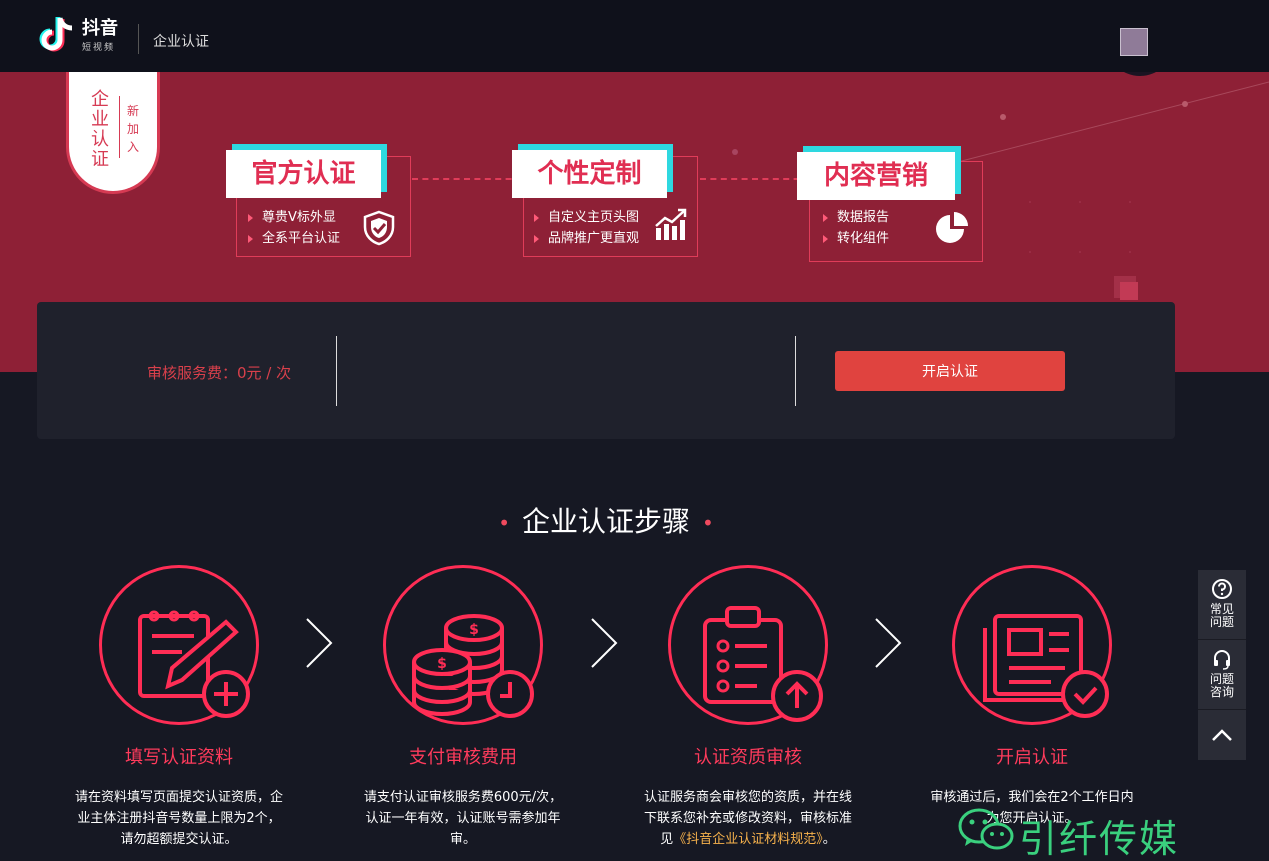 This screenshot has height=861, width=1269. Describe the element at coordinates (1221, 615) in the screenshot. I see `faq-label: 常见问题` at that location.